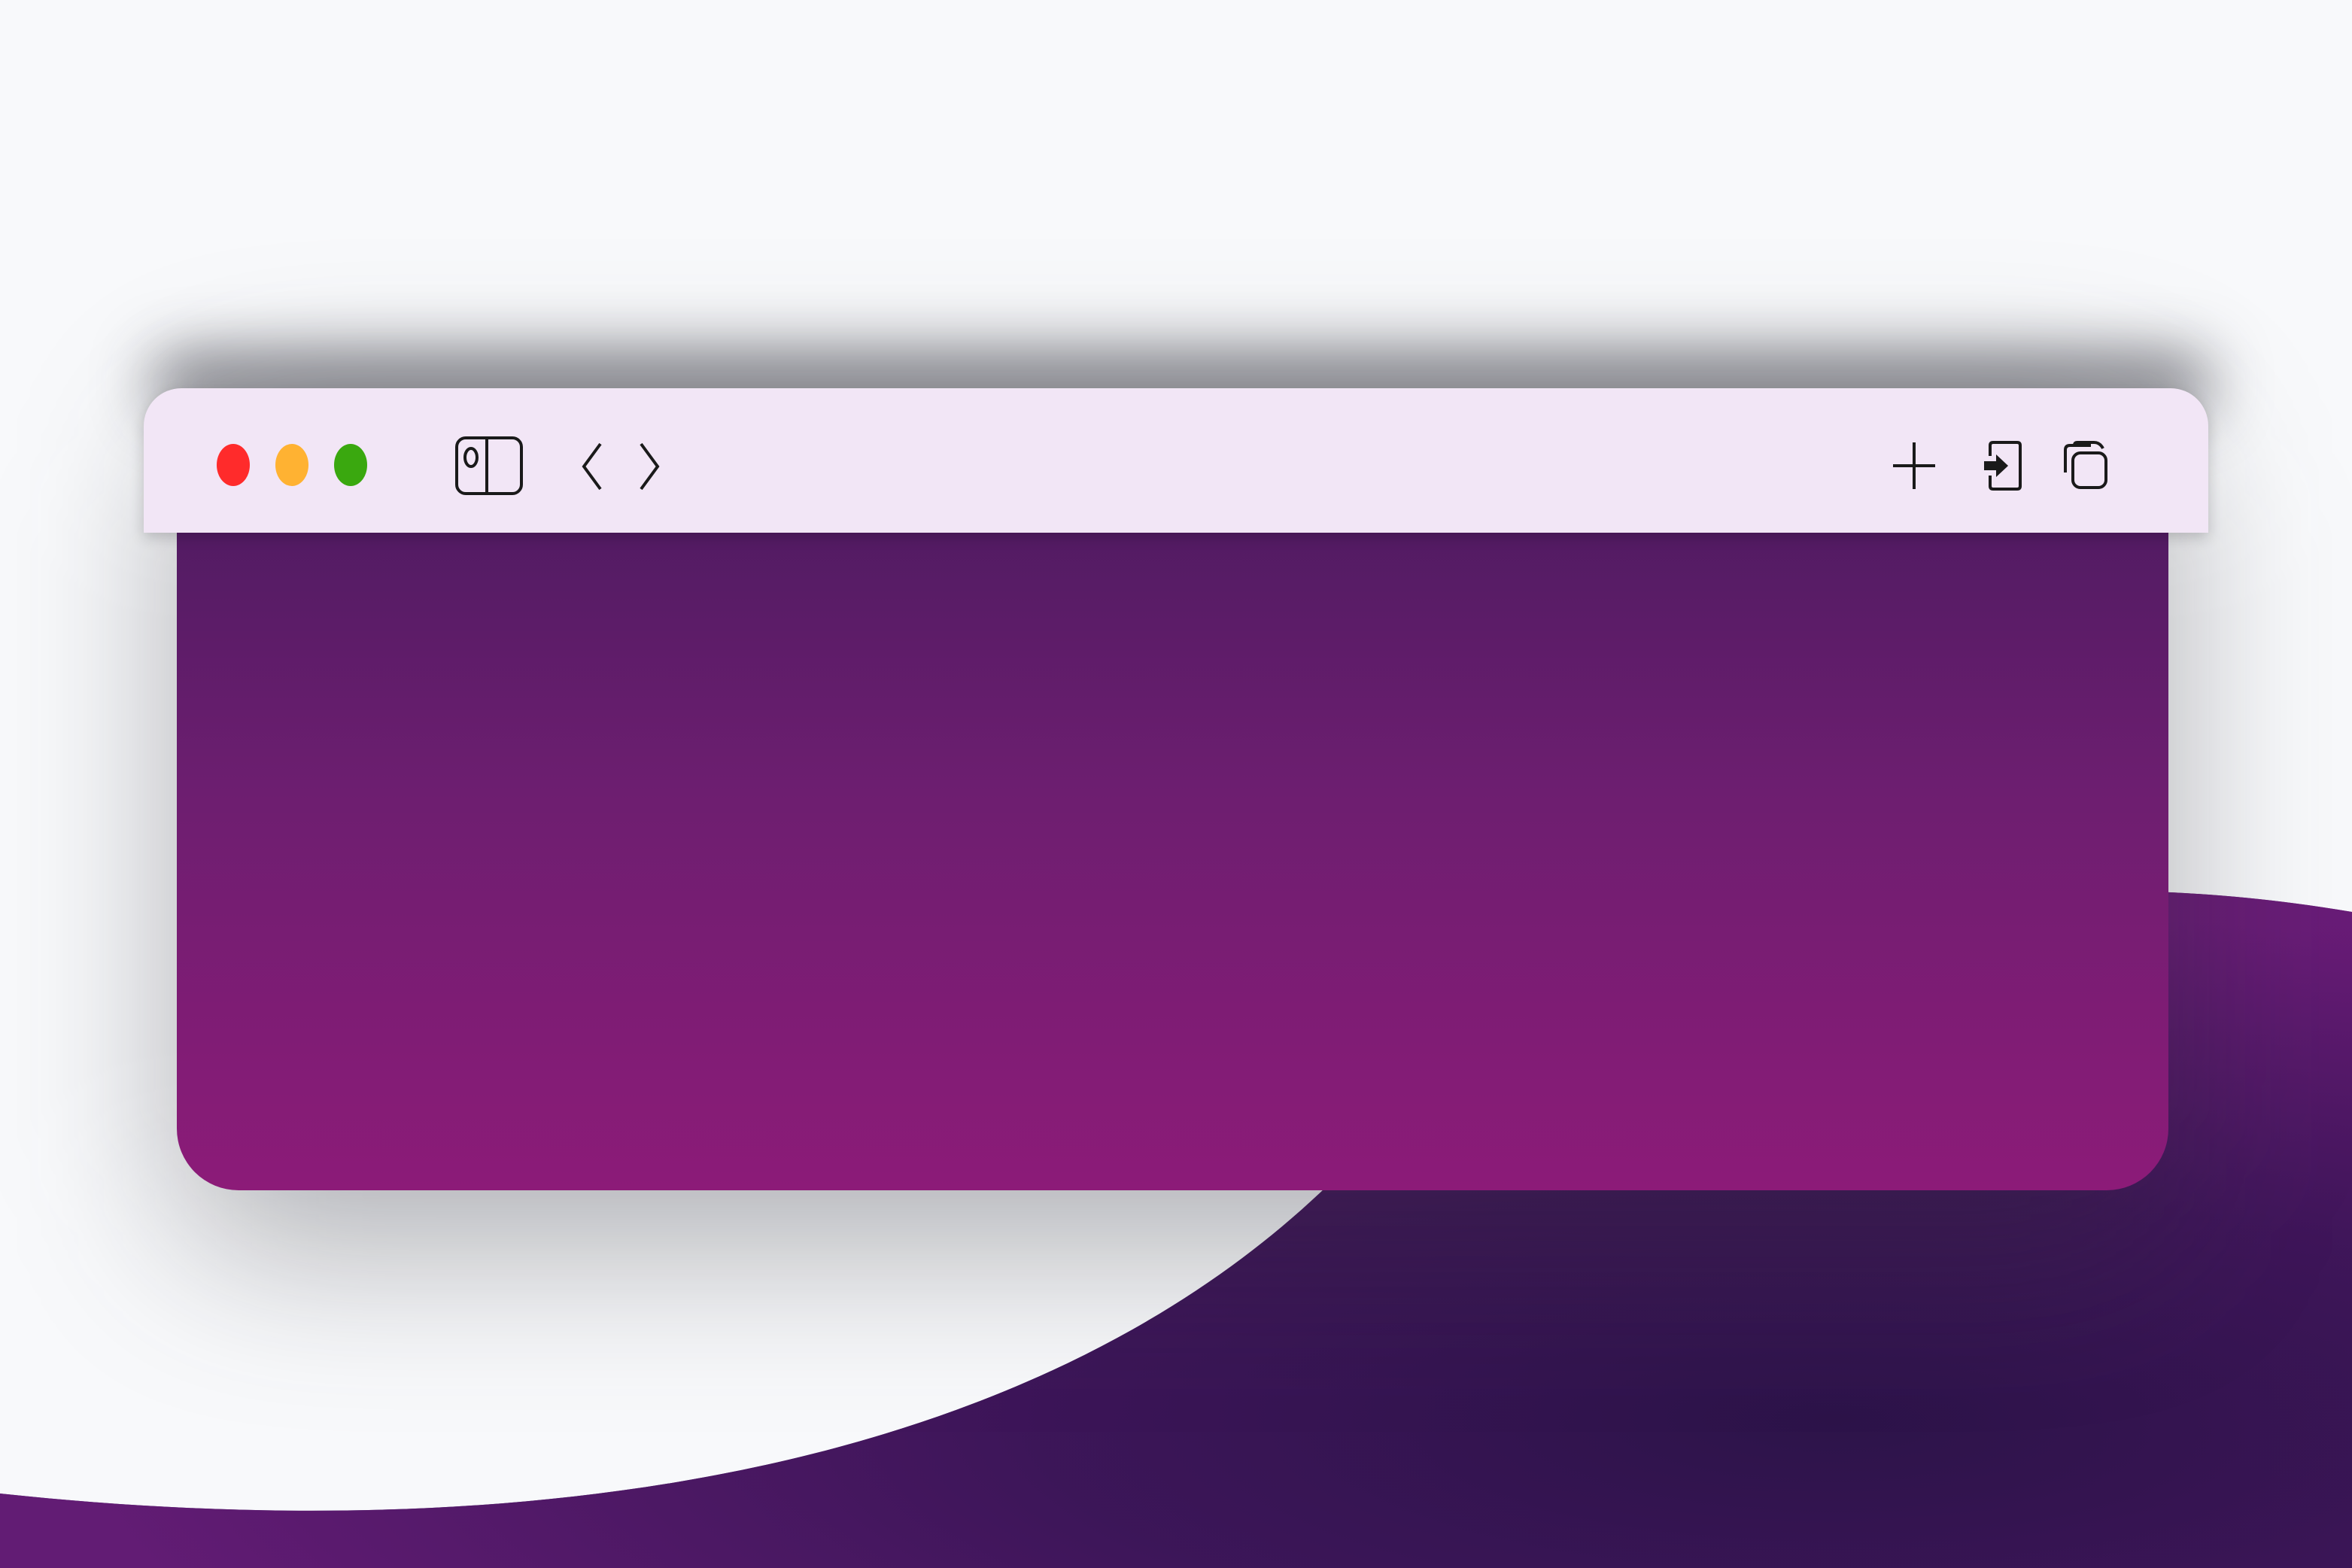 The image size is (2352, 1568). I want to click on tab-overview-icon, so click(2085, 465).